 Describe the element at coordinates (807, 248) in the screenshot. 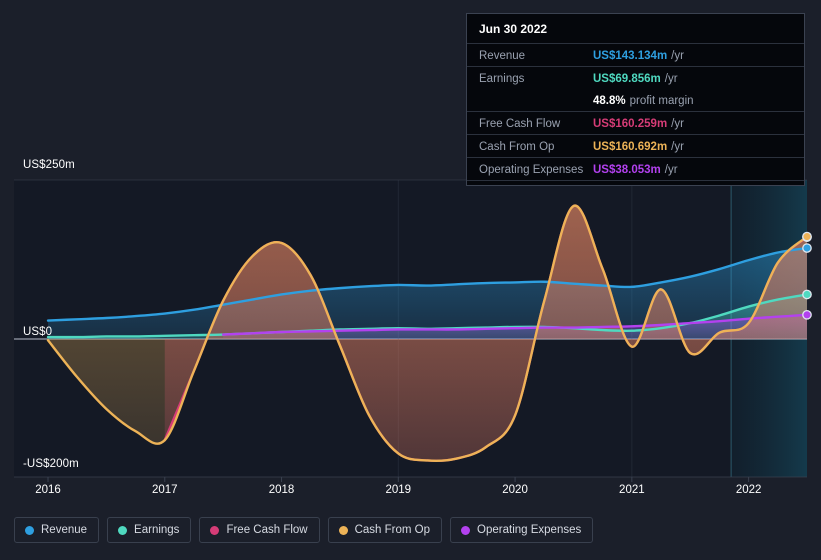

I see `endpoint-dot-revenue` at that location.